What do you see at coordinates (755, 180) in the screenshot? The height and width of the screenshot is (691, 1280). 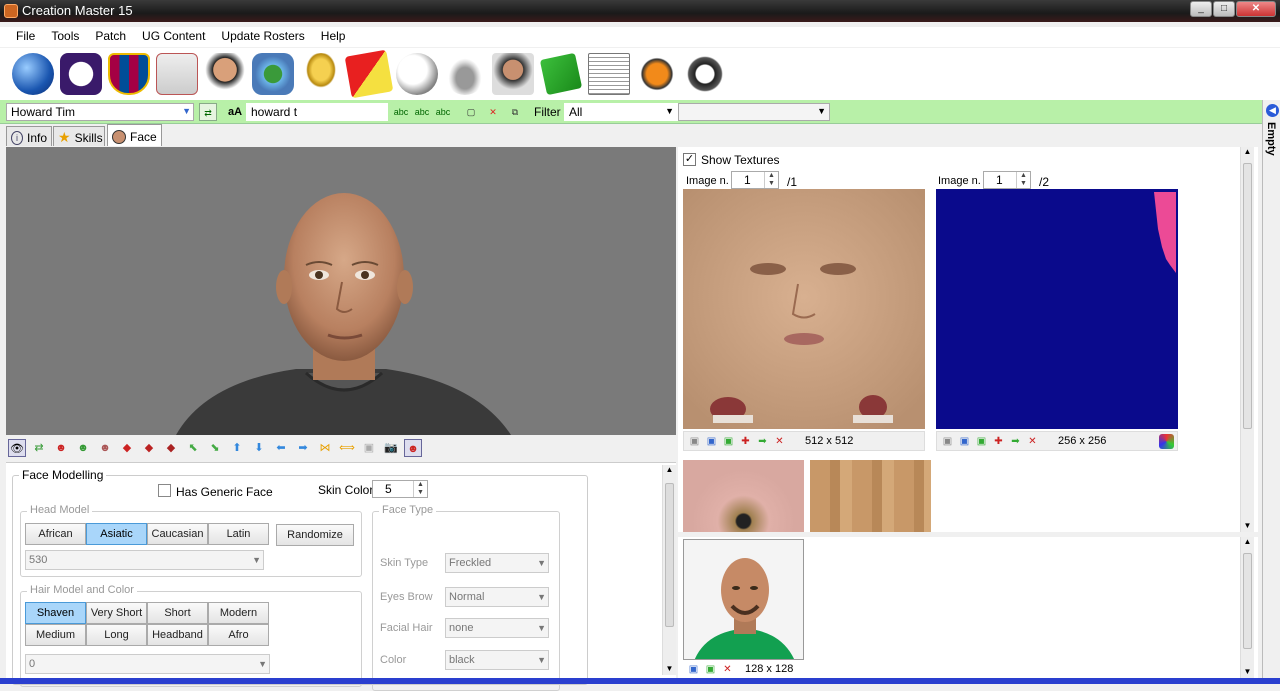 I see `left-image-spinner: 1 ▲ ▼` at bounding box center [755, 180].